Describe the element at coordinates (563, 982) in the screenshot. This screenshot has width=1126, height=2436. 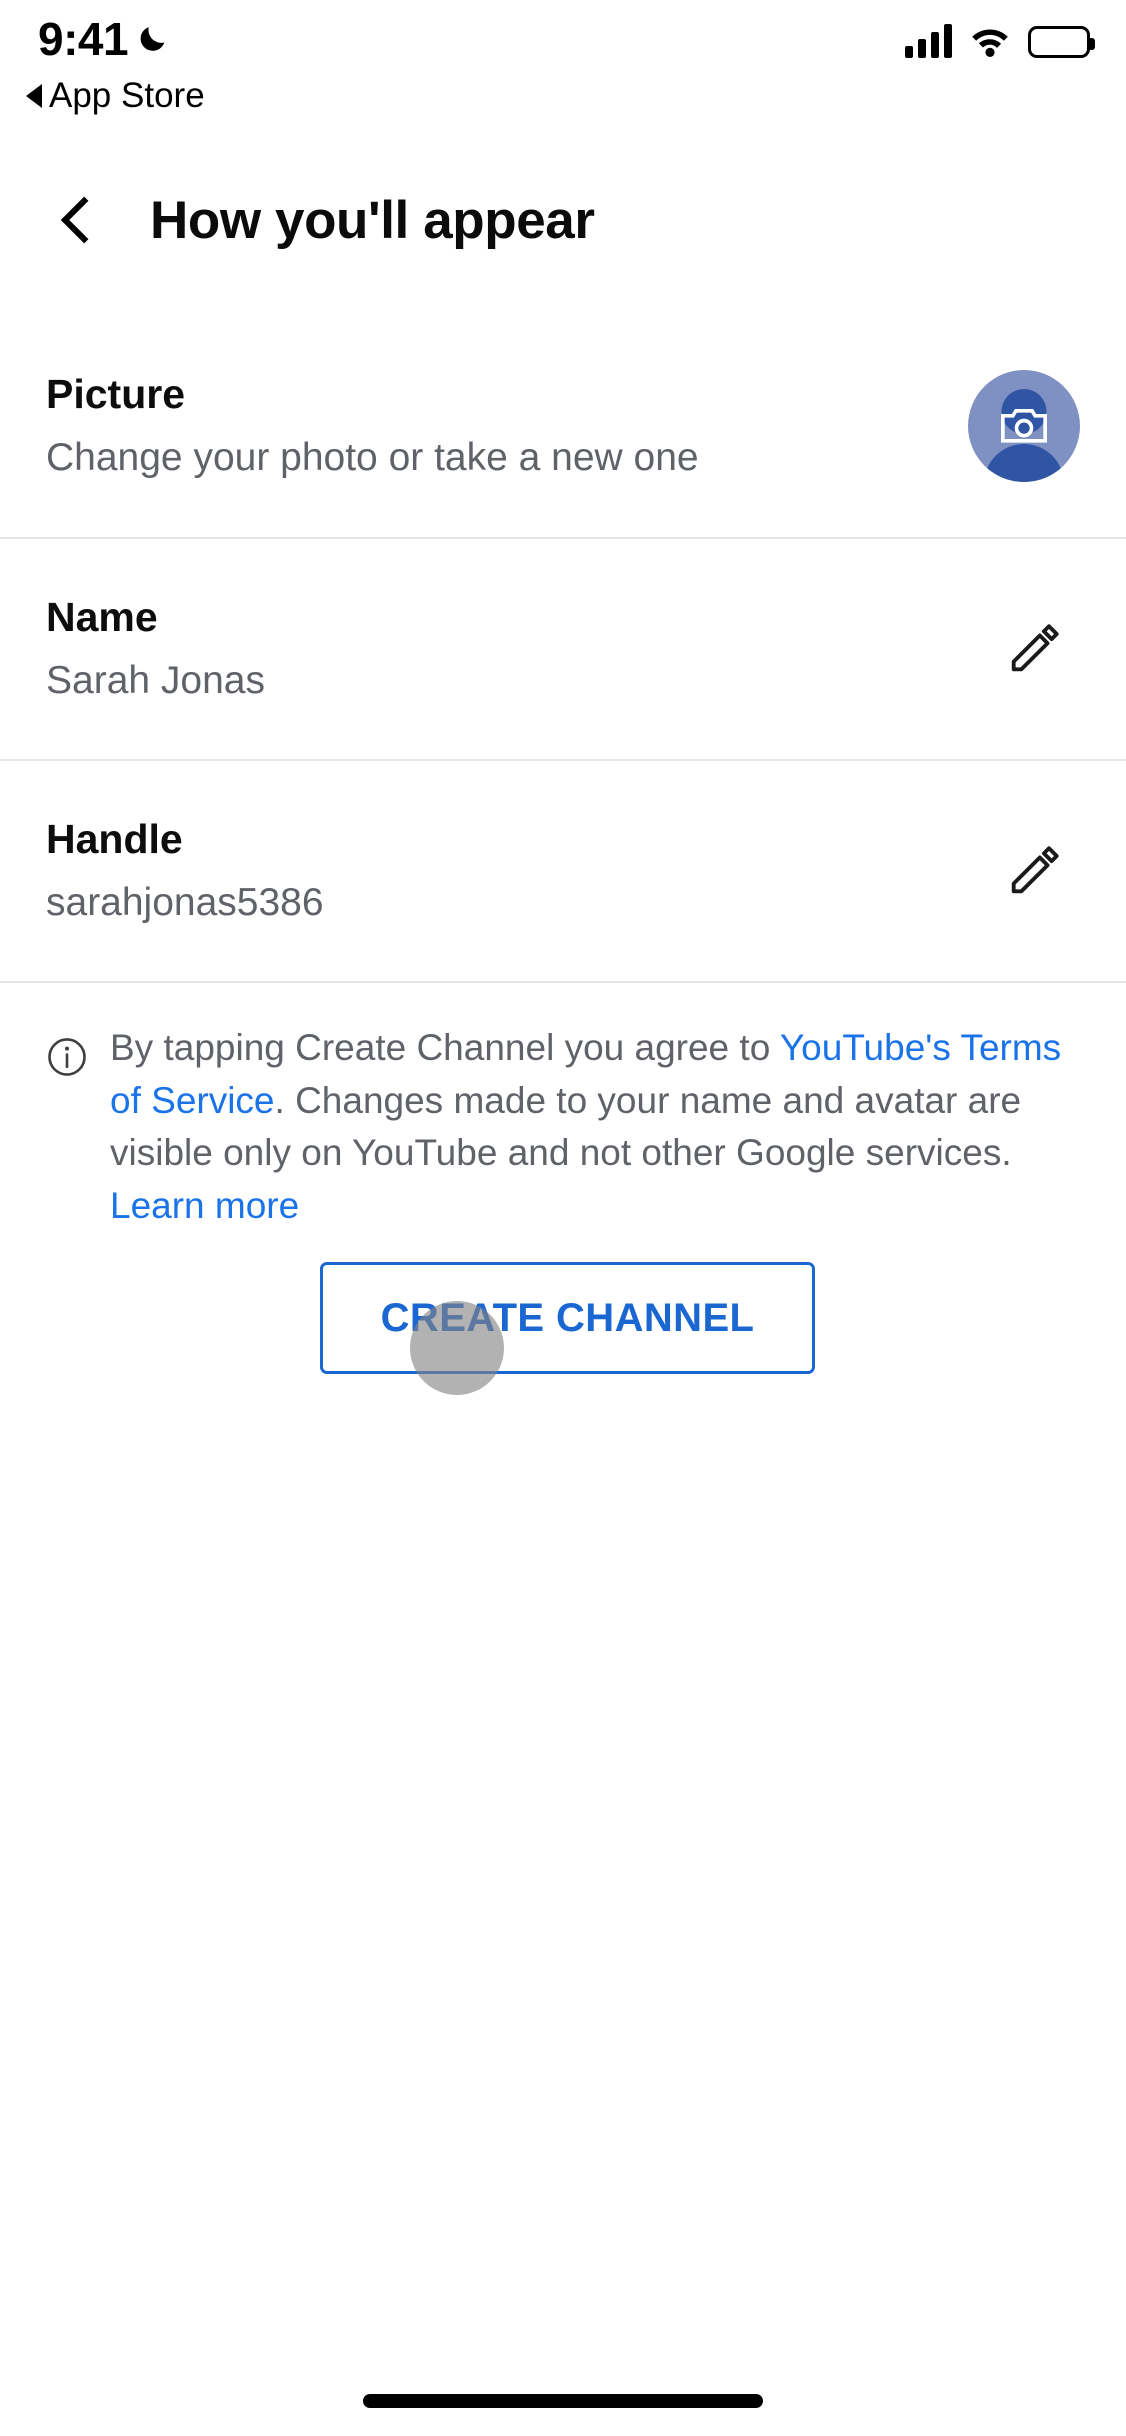
I see `divider` at that location.